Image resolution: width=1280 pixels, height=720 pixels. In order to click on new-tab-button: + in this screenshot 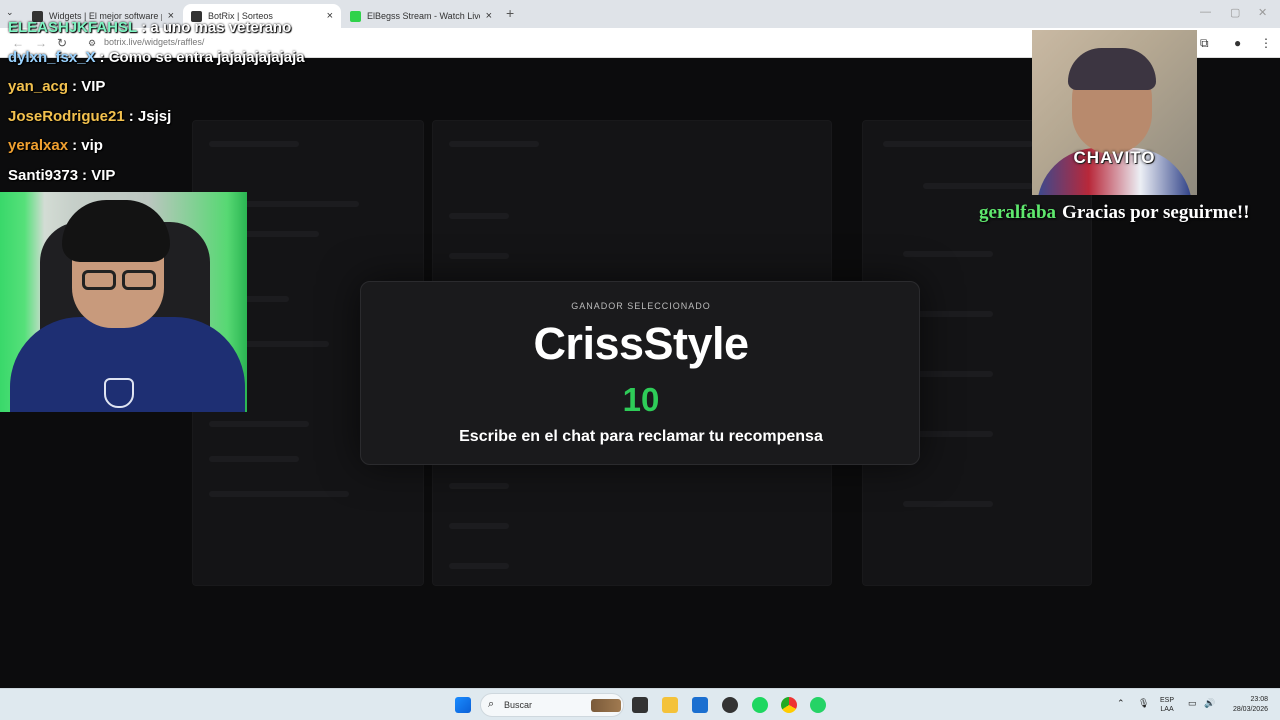, I will do `click(510, 13)`.